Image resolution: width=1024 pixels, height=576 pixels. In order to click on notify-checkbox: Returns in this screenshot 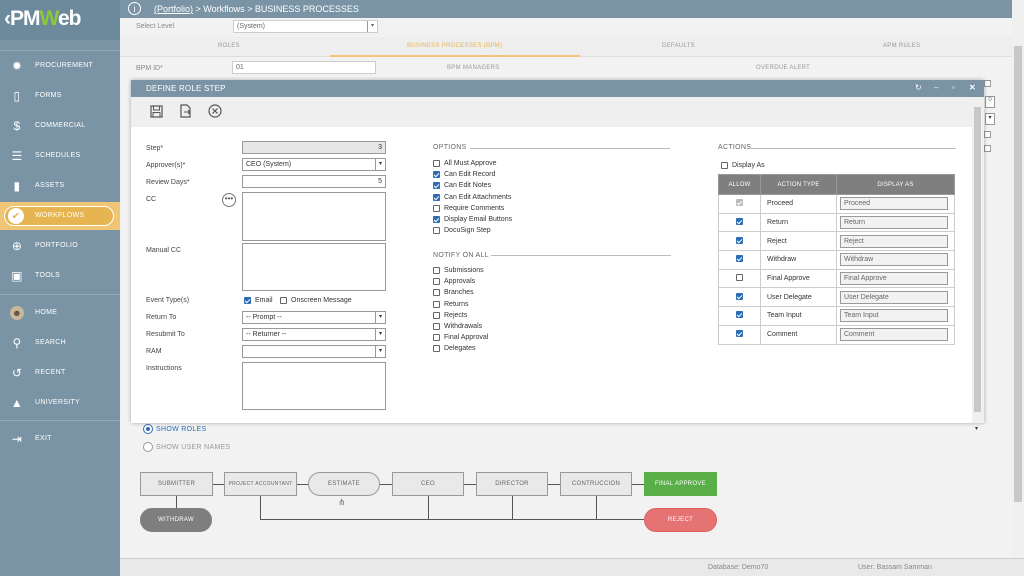, I will do `click(451, 304)`.